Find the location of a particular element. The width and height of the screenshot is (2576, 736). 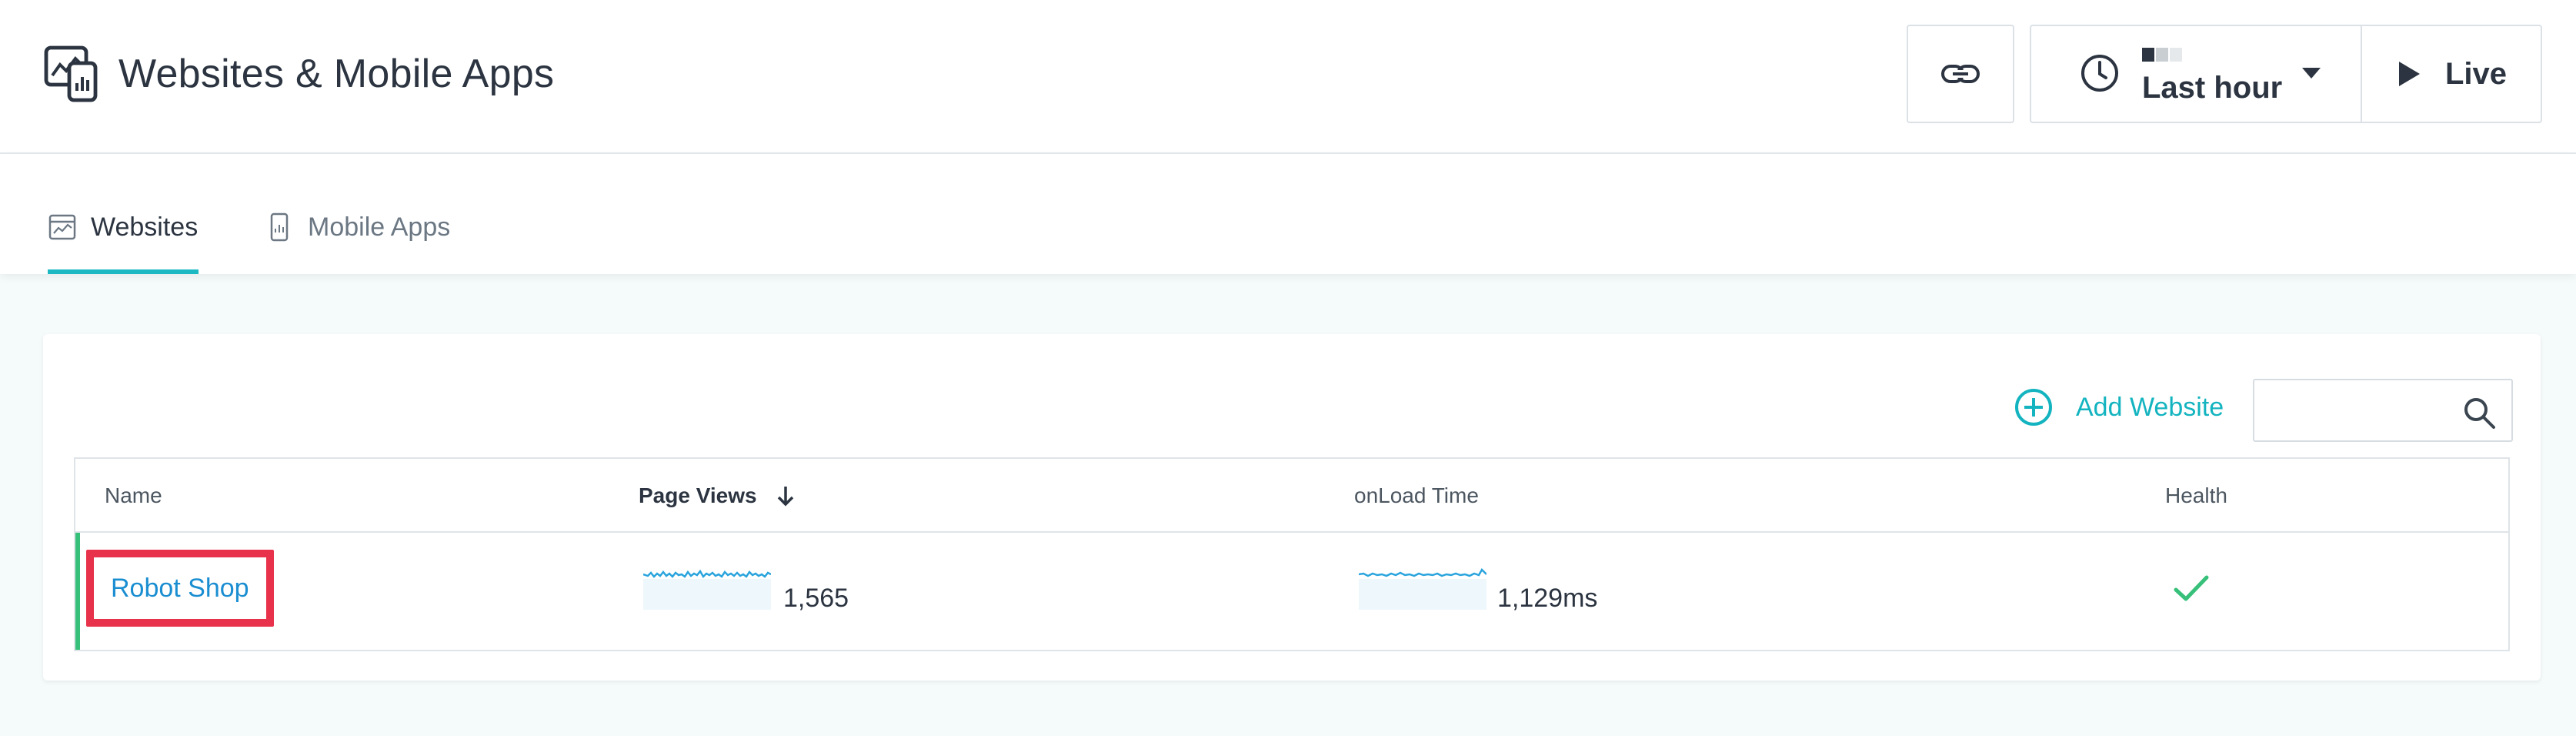

column-header-onload-time: onLoad Time is located at coordinates (1417, 496).